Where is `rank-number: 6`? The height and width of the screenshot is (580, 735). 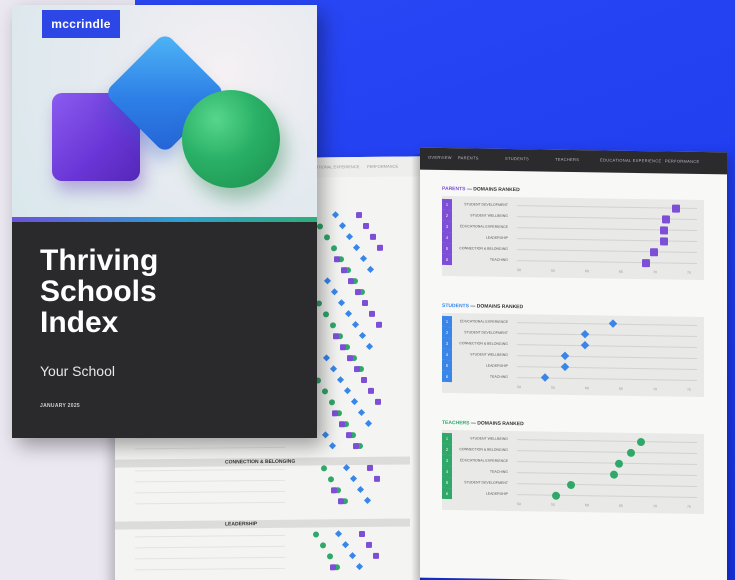 rank-number: 6 is located at coordinates (447, 493).